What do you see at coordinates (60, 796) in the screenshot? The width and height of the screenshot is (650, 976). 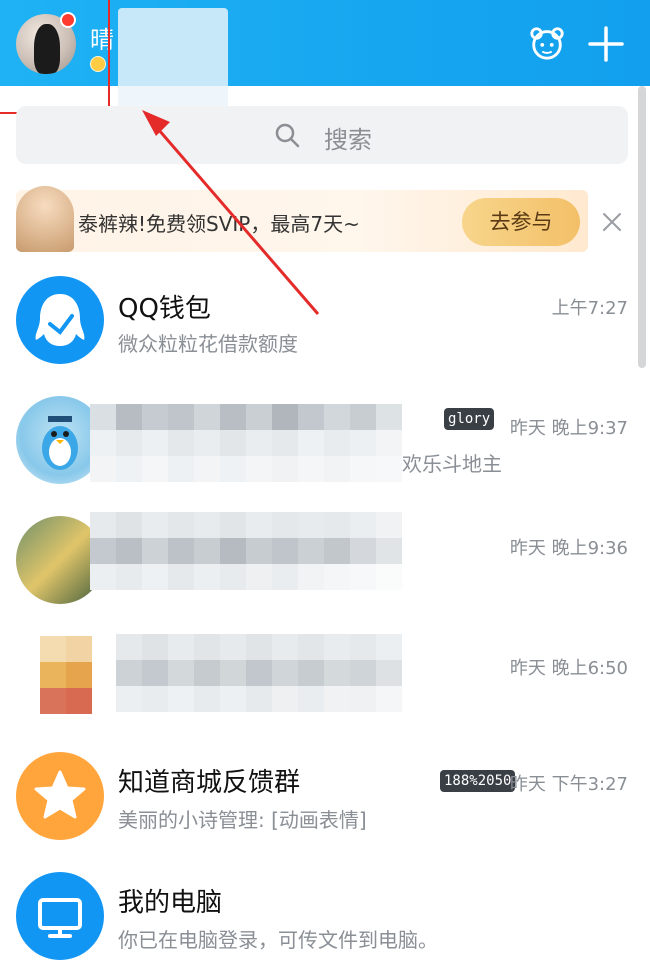 I see `star-icon` at bounding box center [60, 796].